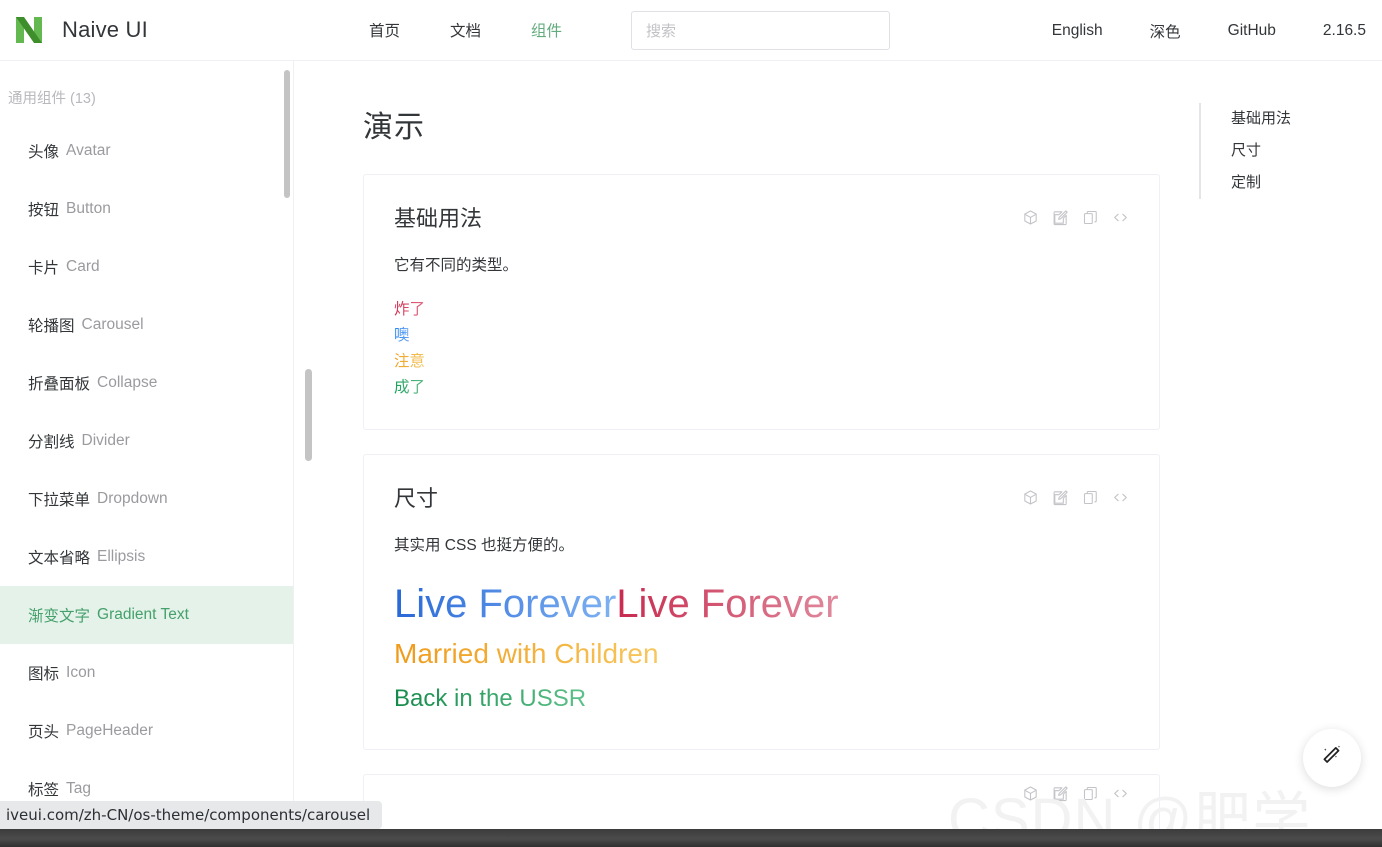 Image resolution: width=1382 pixels, height=847 pixels. Describe the element at coordinates (761, 654) in the screenshot. I see `gradient-text-sample: Married with Children` at that location.